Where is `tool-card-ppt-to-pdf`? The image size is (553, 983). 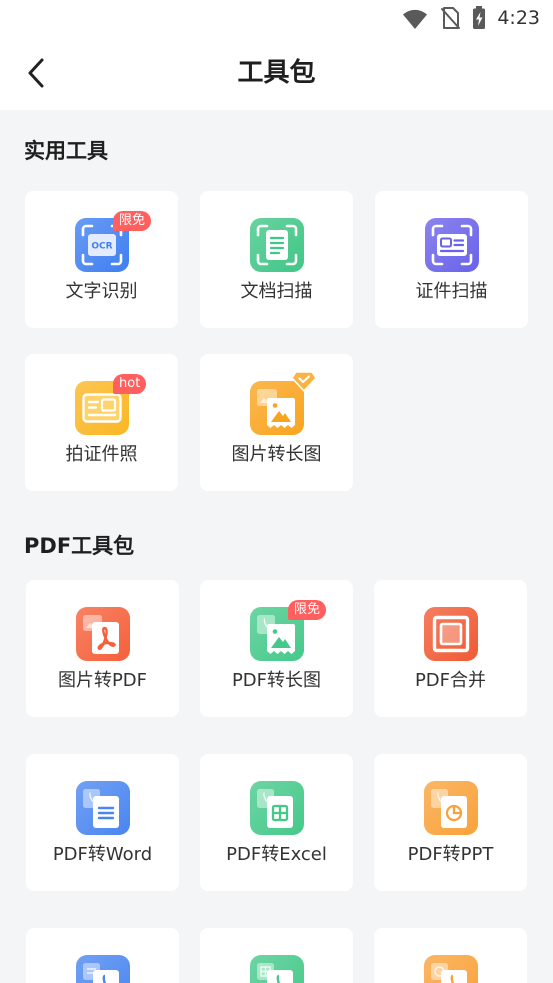 tool-card-ppt-to-pdf is located at coordinates (450, 955).